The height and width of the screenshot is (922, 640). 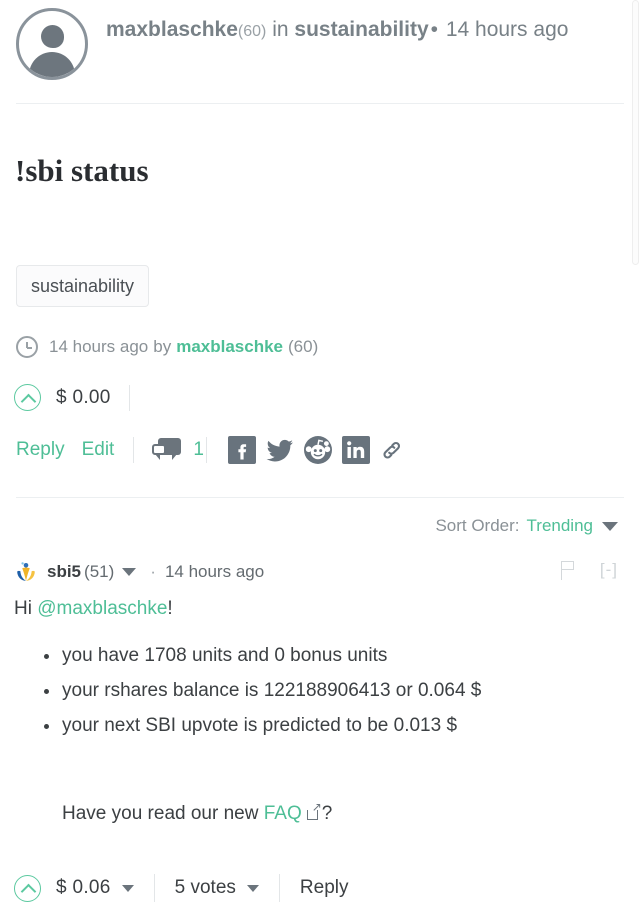 What do you see at coordinates (610, 526) in the screenshot?
I see `chevron-down-icon` at bounding box center [610, 526].